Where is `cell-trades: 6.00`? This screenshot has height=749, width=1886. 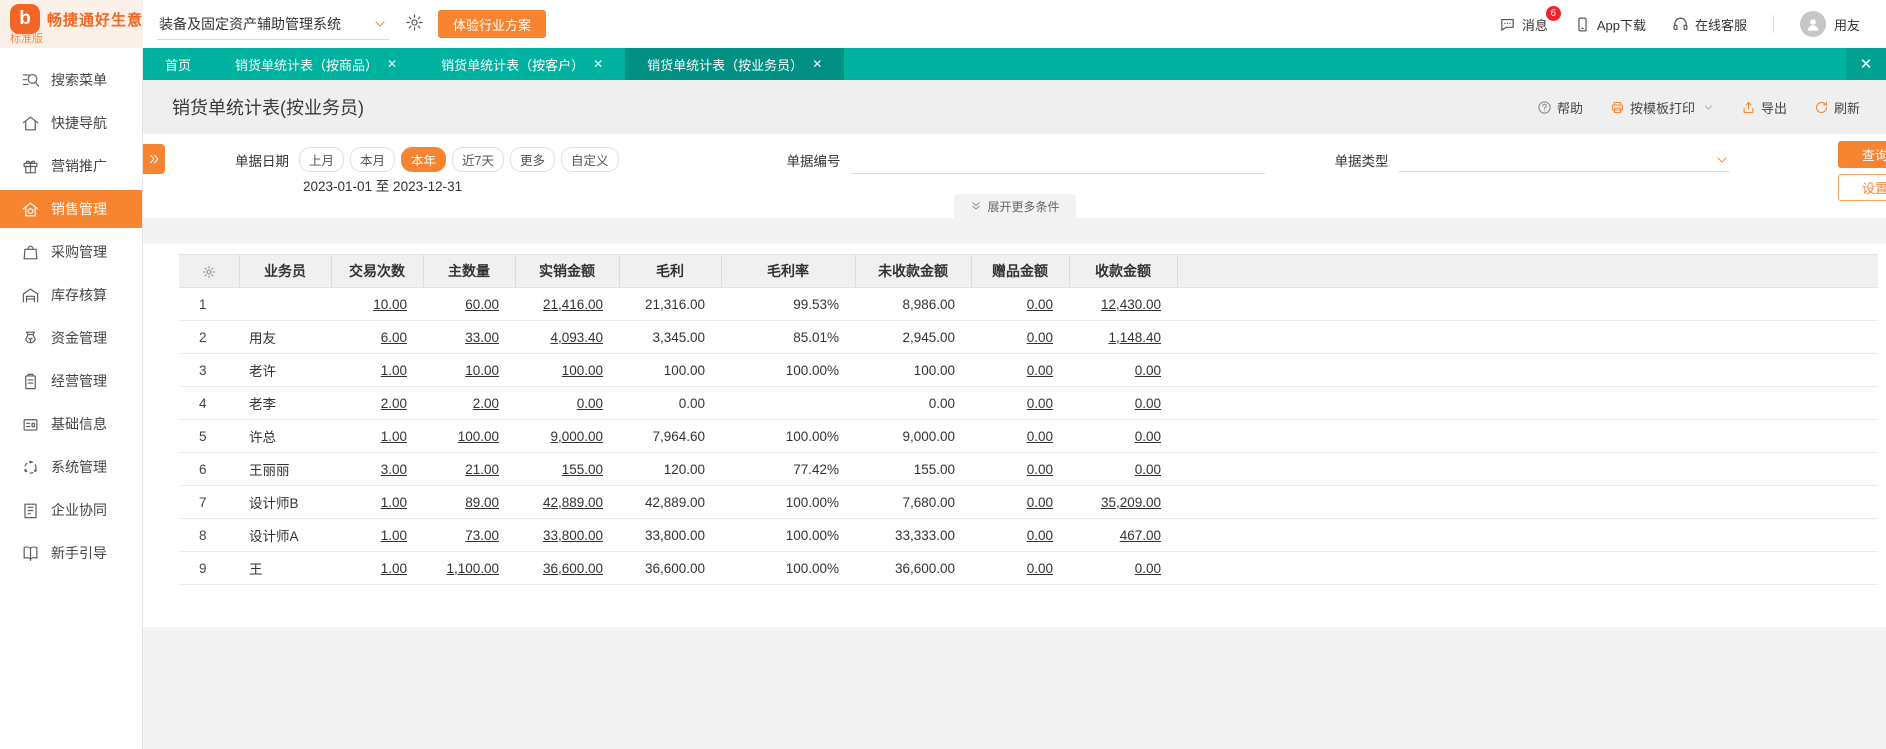
cell-trades: 6.00 is located at coordinates (377, 337).